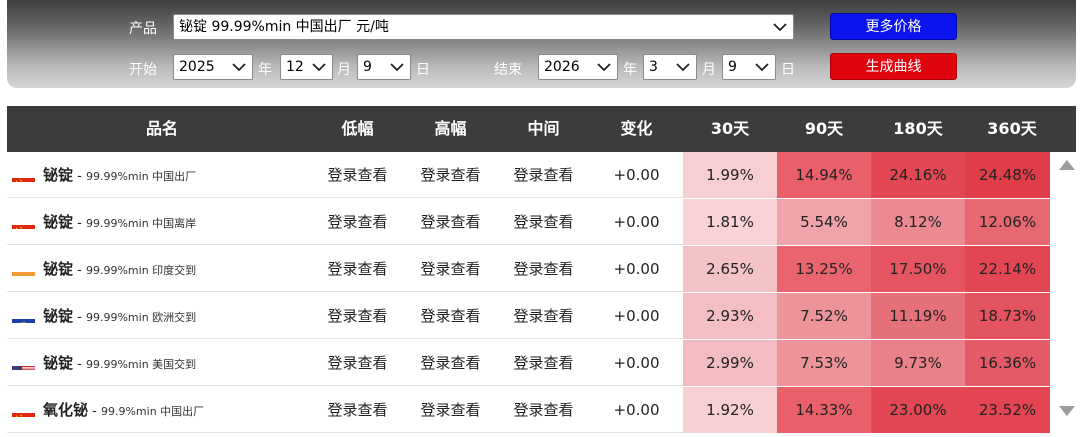  I want to click on product-spec: 99.99%min 欧洲交到, so click(141, 317).